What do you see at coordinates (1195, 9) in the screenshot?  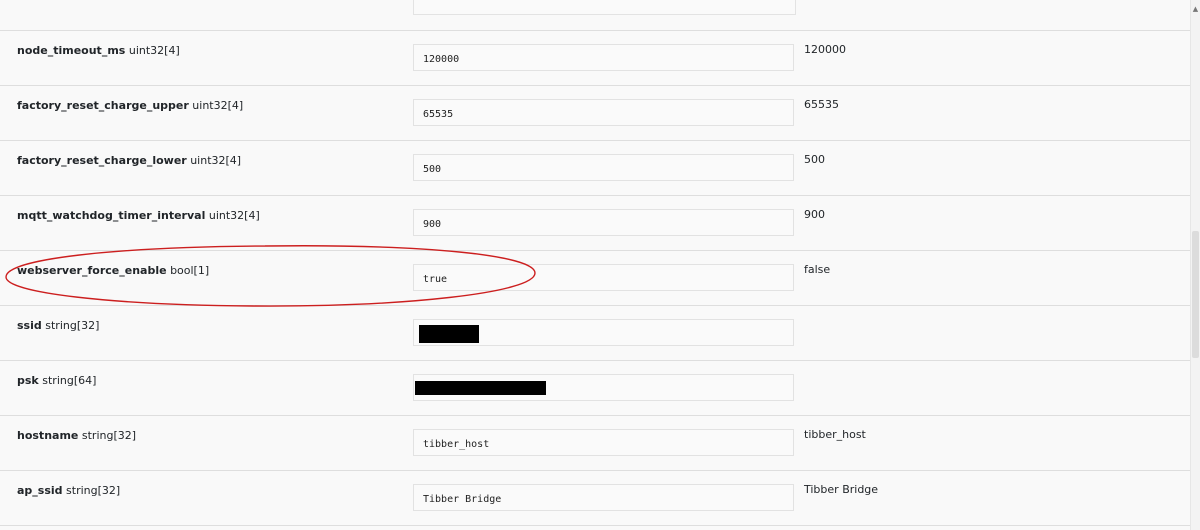 I see `chevron-up-icon: ▲` at bounding box center [1195, 9].